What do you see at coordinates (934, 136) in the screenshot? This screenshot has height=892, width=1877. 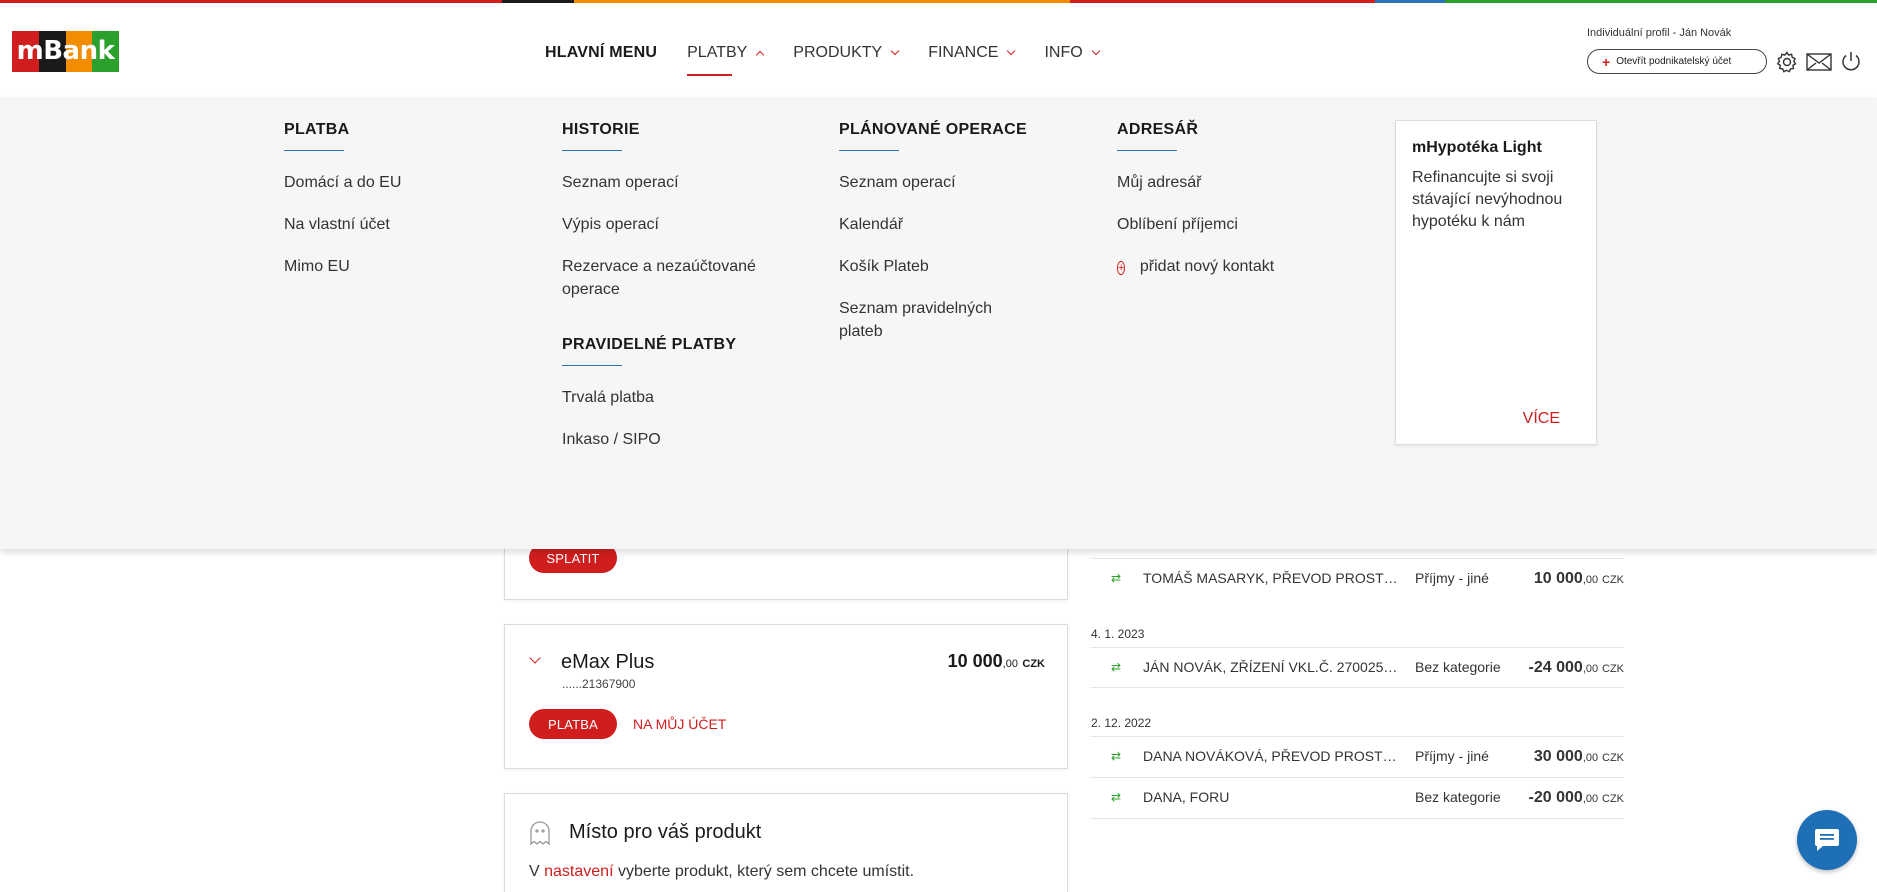 I see `column-title: PLÁNOVANÉ OPERACE` at bounding box center [934, 136].